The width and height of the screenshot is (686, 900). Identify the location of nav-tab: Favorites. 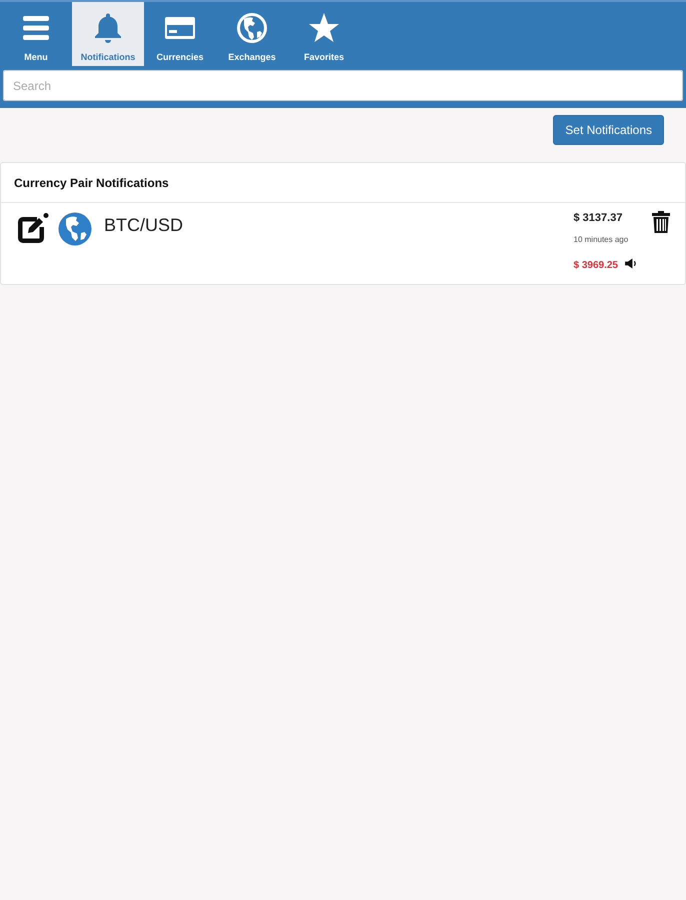
(324, 34).